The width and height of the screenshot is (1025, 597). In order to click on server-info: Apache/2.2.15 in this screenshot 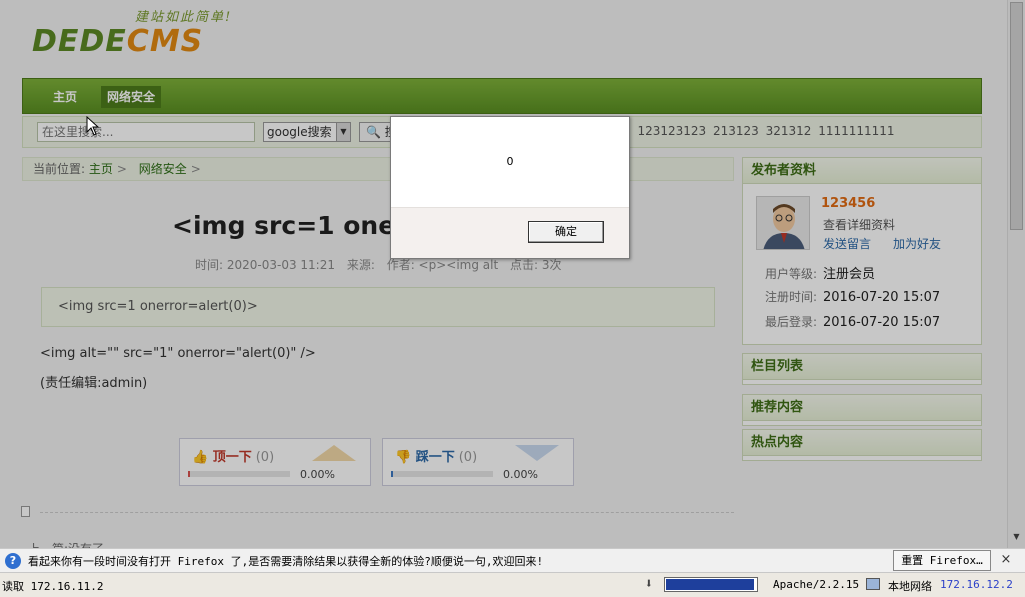, I will do `click(816, 584)`.